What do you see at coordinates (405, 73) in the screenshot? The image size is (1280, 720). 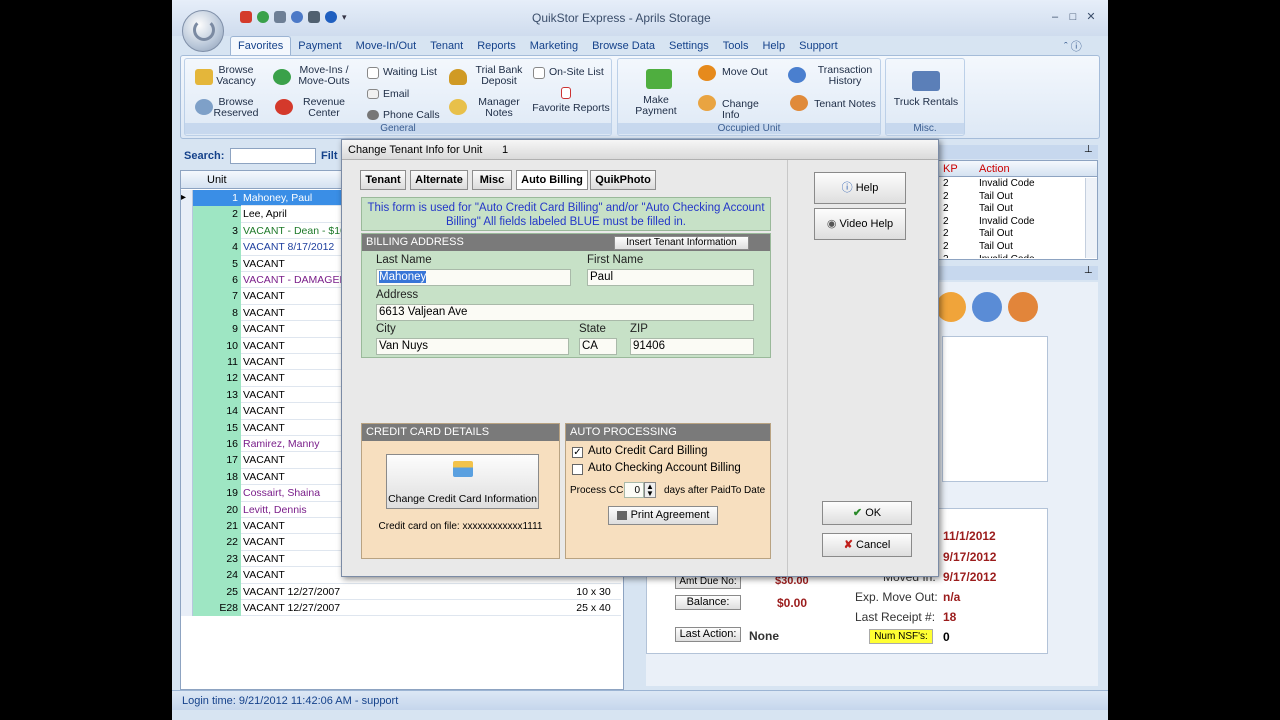 I see `waiting-list-button: Waiting List` at bounding box center [405, 73].